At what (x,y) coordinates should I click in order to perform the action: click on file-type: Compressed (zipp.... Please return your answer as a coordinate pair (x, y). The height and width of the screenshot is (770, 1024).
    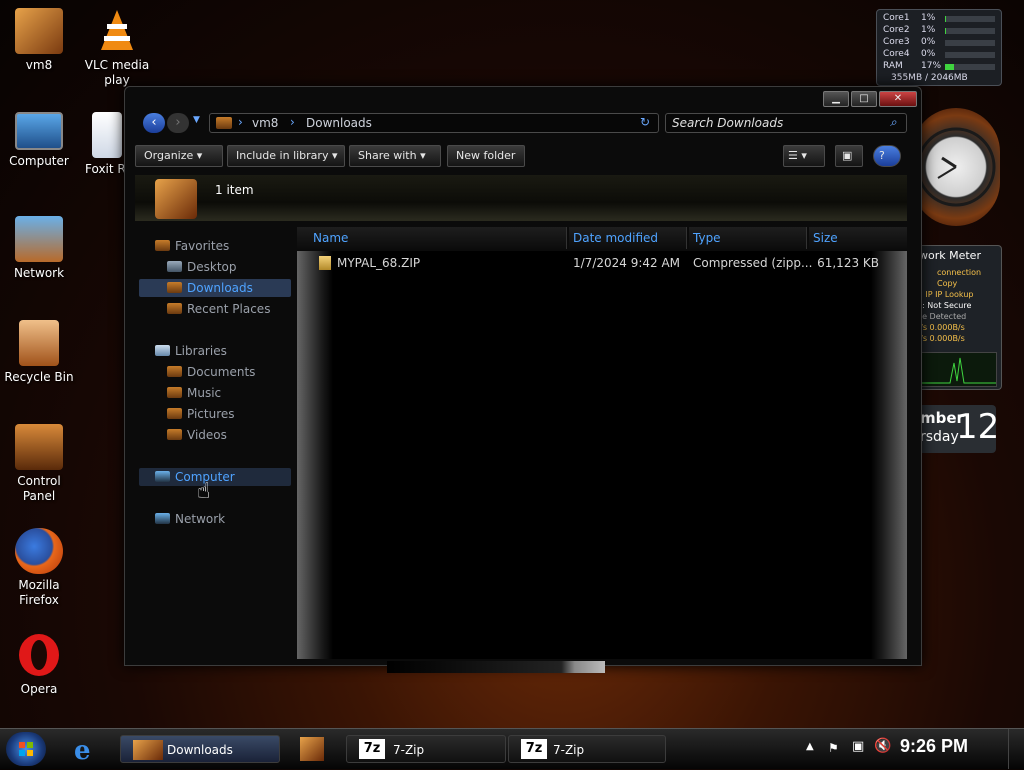
    Looking at the image, I should click on (753, 263).